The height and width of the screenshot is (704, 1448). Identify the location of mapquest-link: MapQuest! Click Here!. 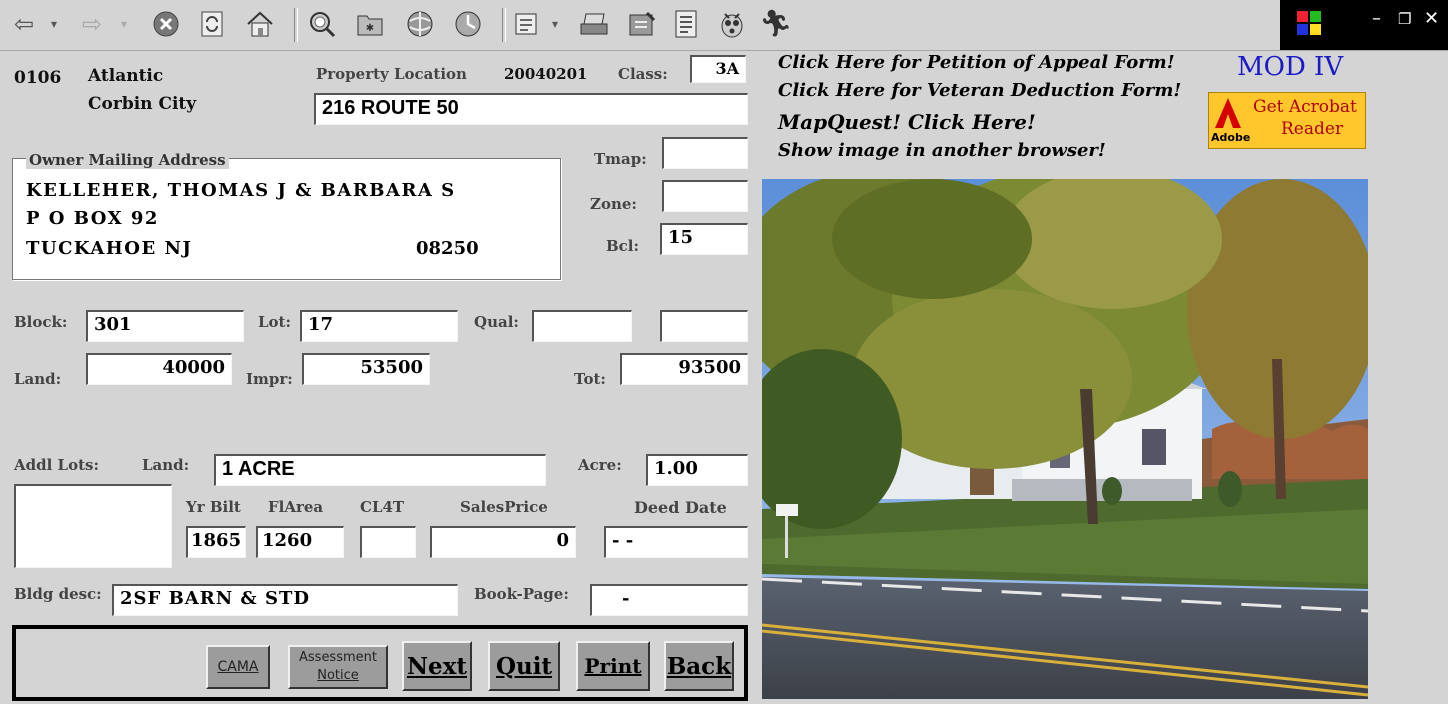
(907, 122).